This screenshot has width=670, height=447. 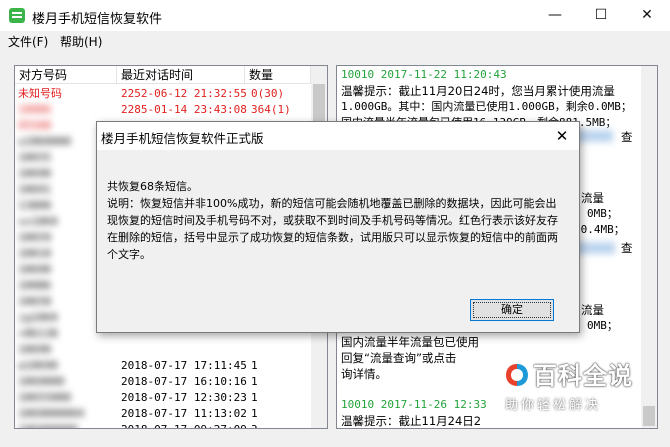 I want to click on table-cell-number: 95588, so click(x=35, y=125).